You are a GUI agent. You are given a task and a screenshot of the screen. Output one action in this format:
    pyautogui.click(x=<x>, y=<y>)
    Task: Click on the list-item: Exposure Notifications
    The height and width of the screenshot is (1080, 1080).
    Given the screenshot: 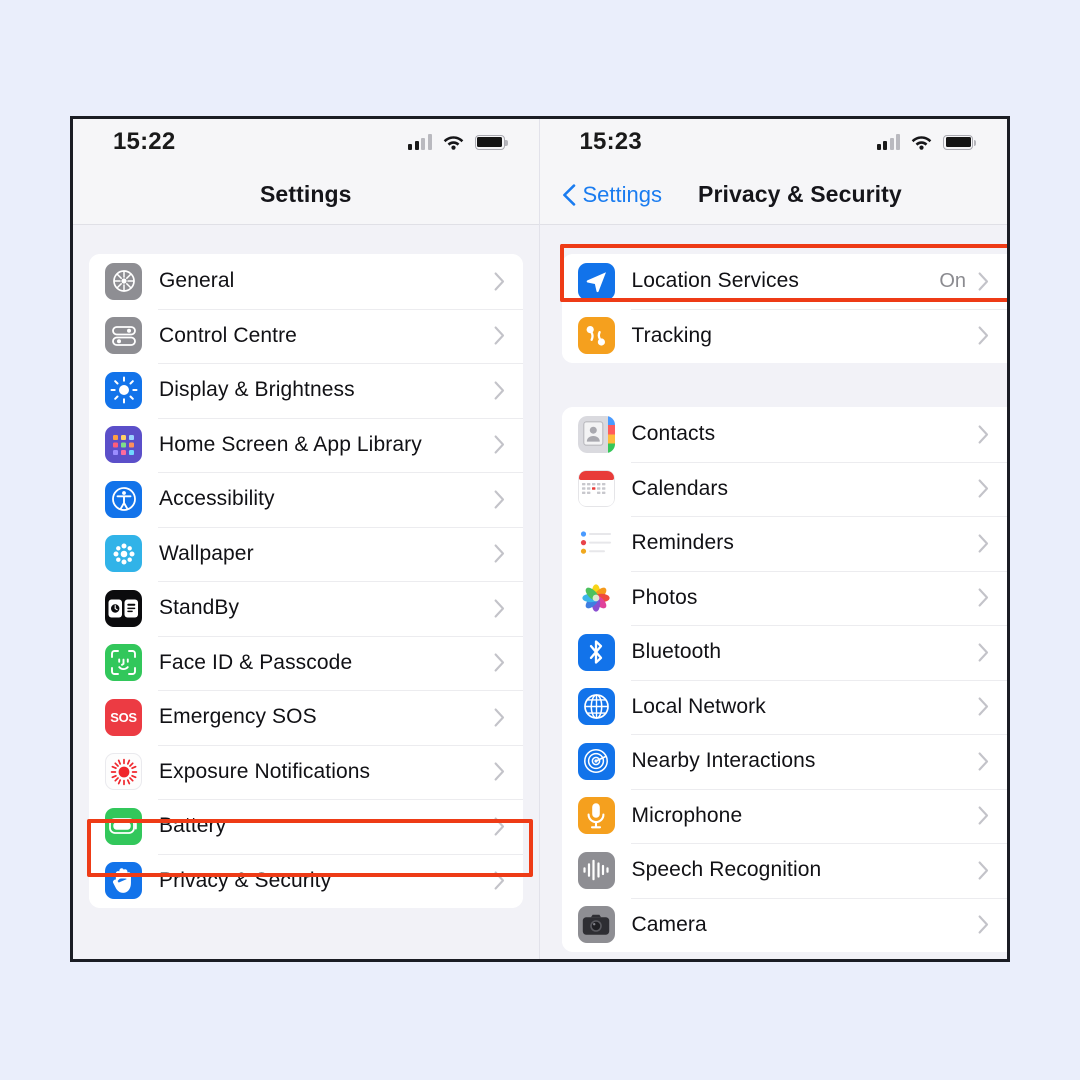 What is the action you would take?
    pyautogui.click(x=306, y=771)
    